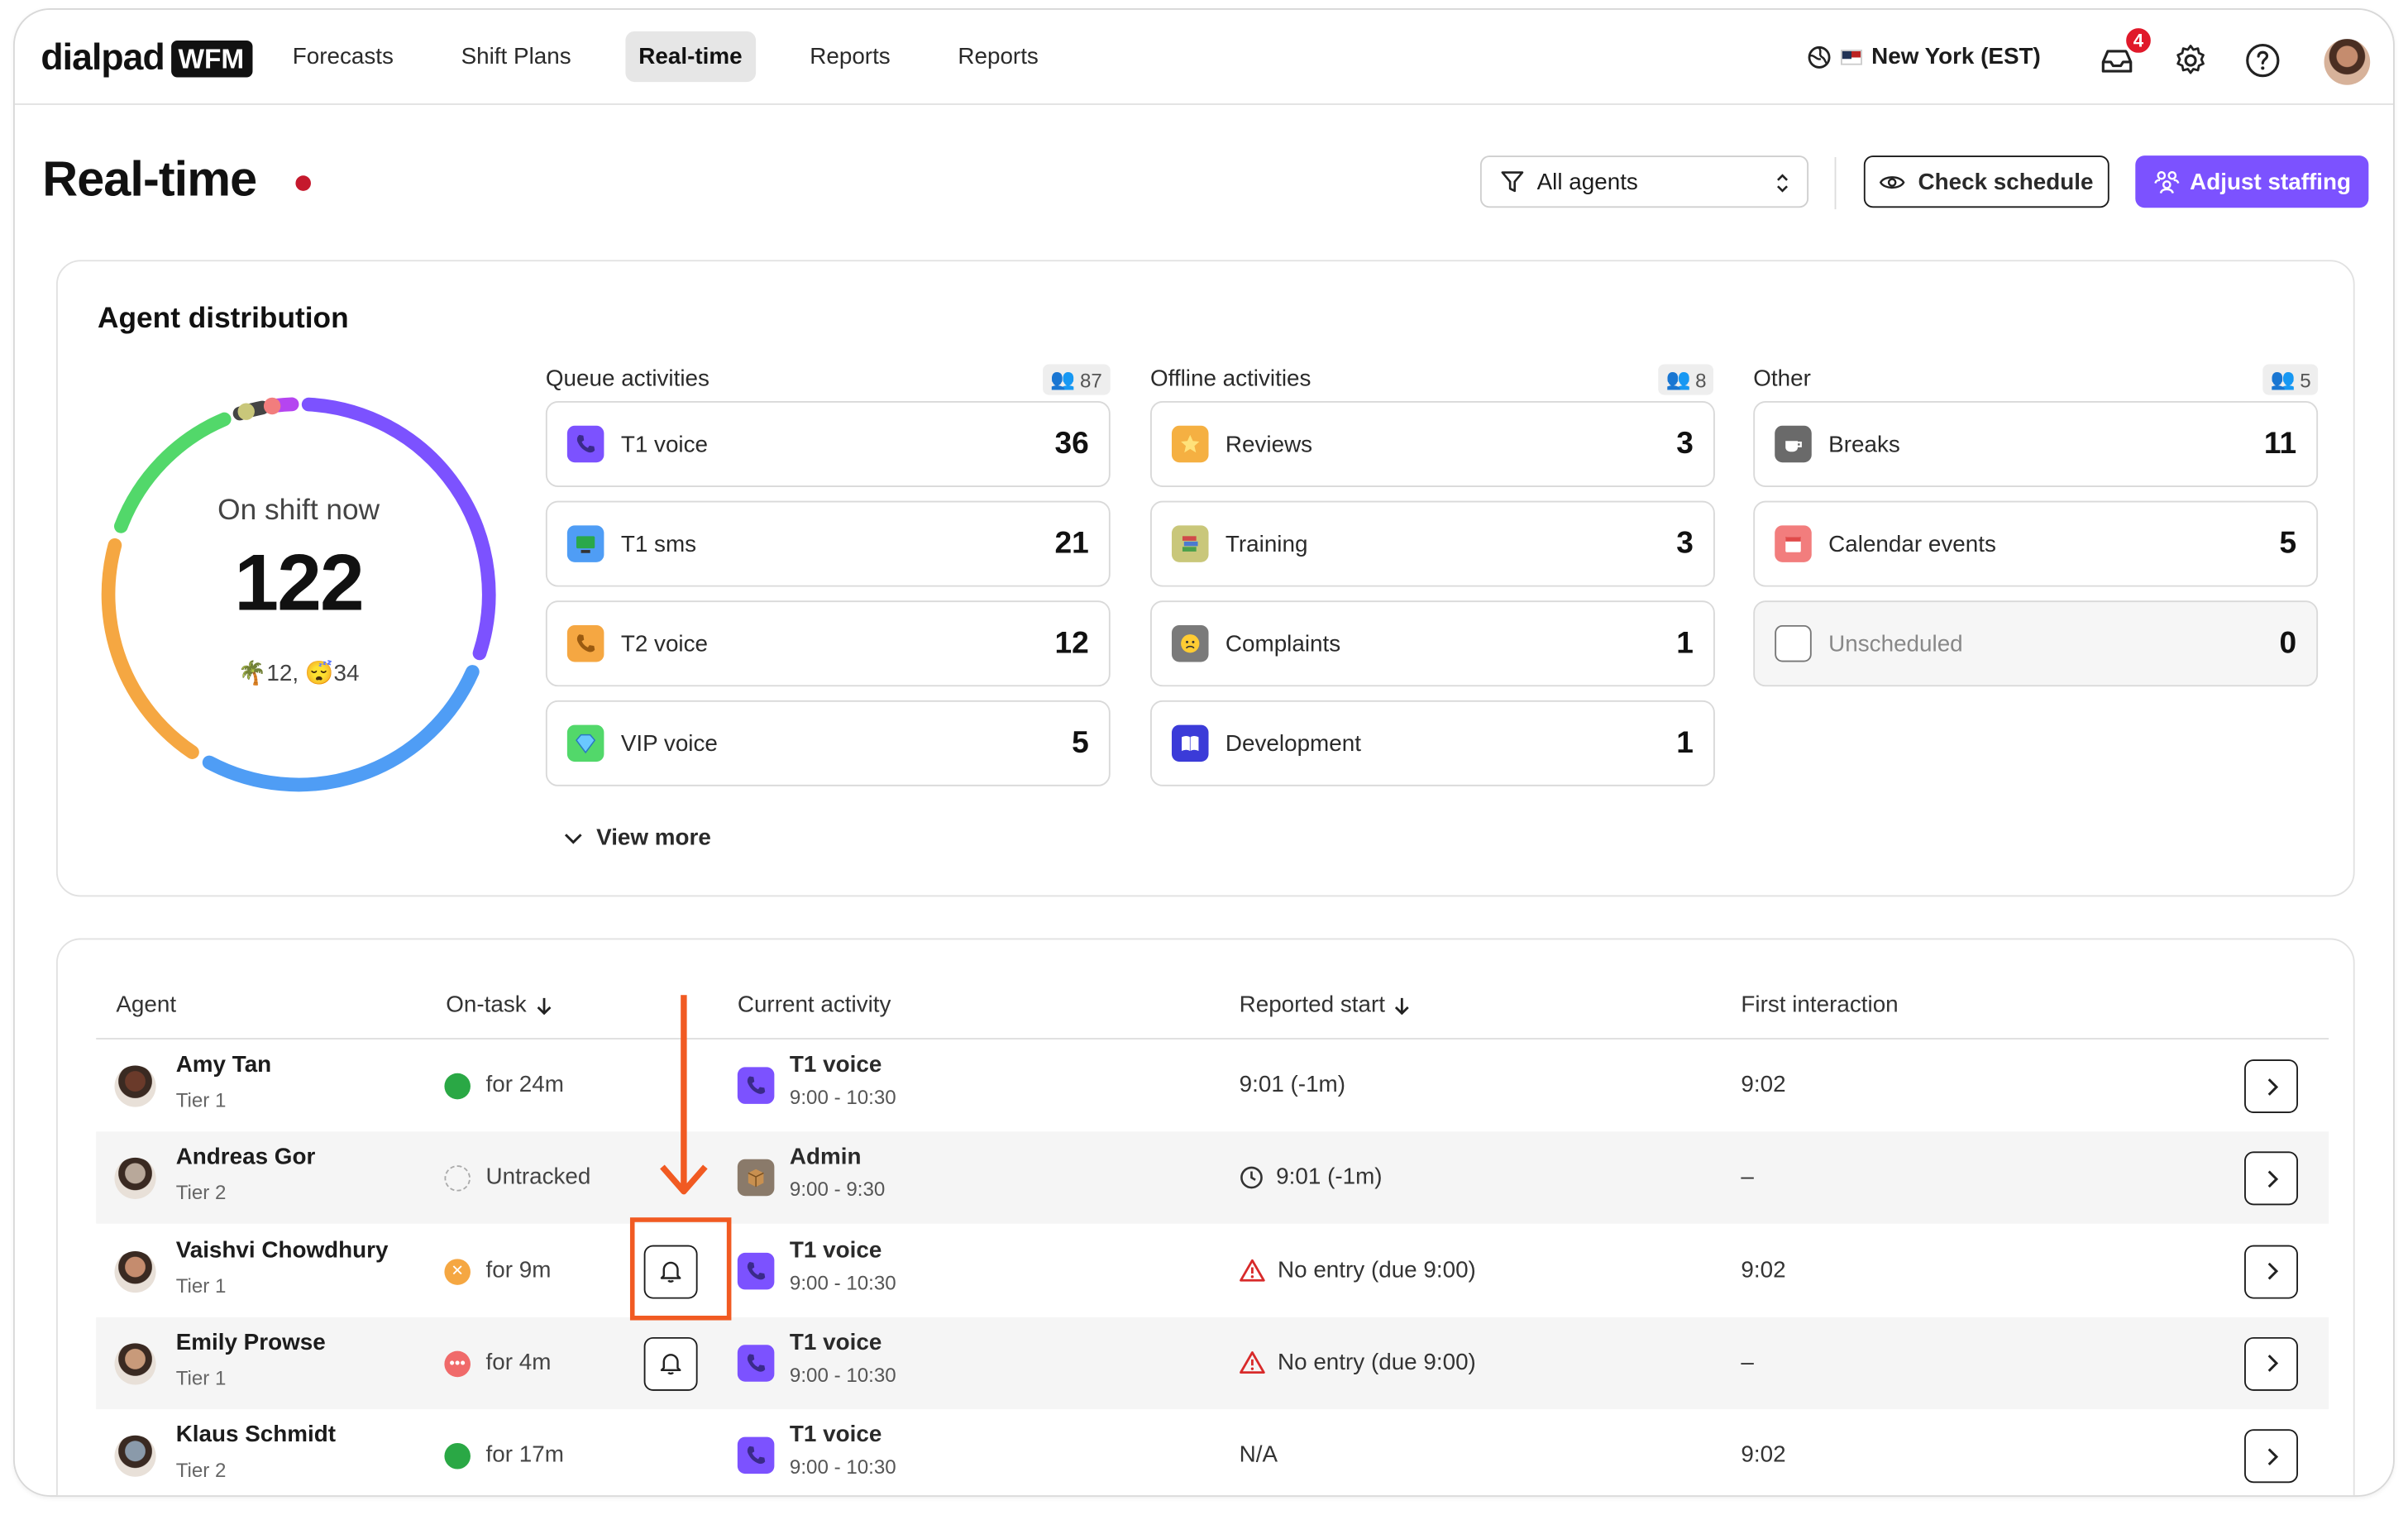 Image resolution: width=2408 pixels, height=1515 pixels. I want to click on notify-agent-button, so click(670, 1363).